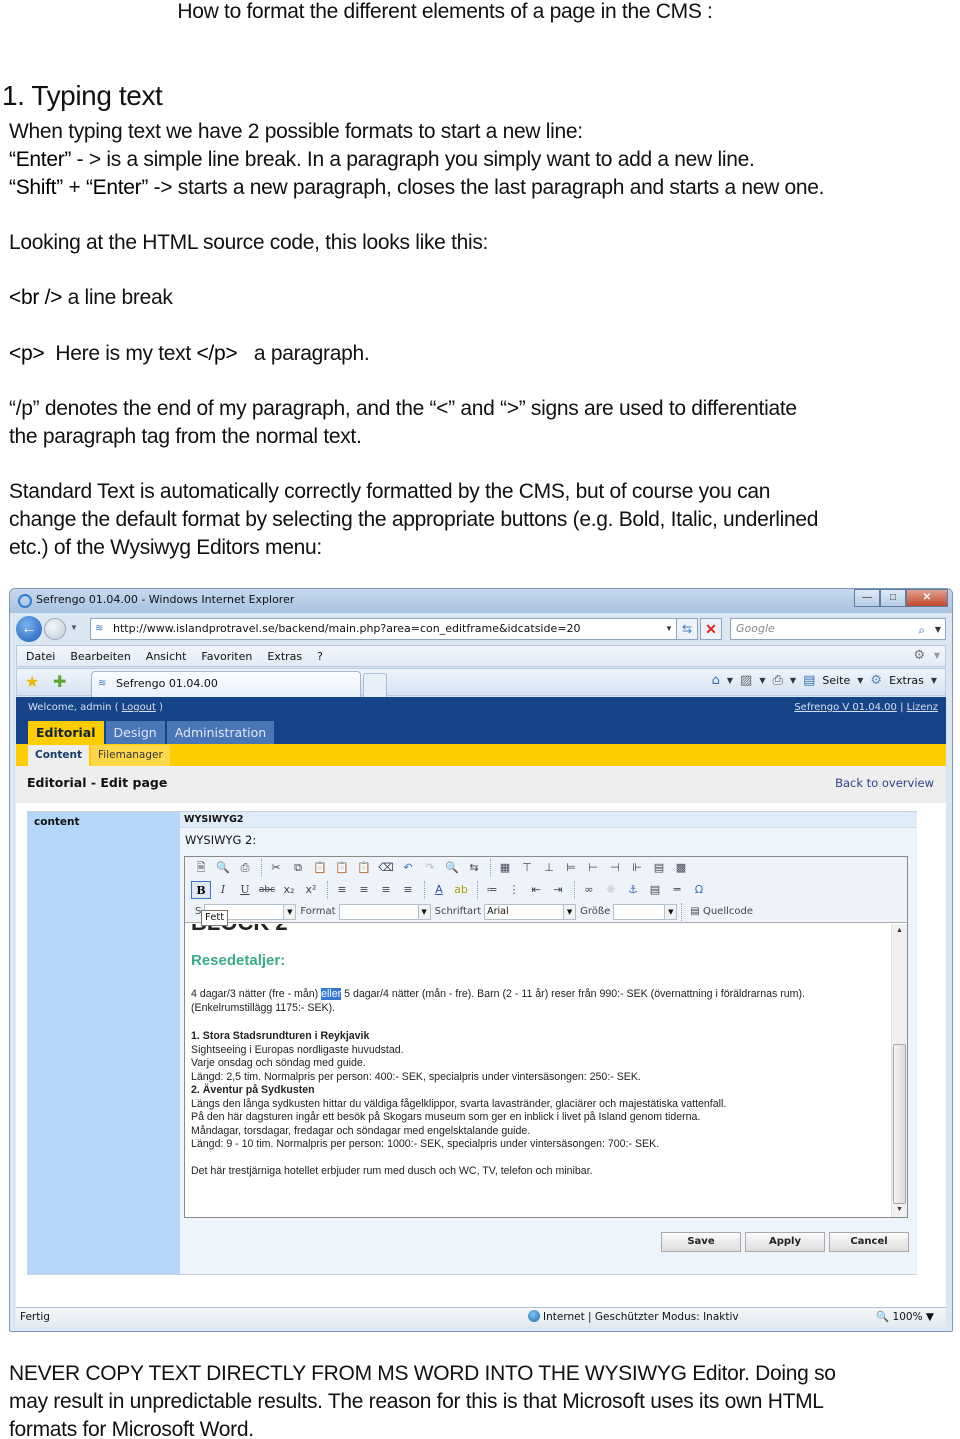  What do you see at coordinates (845, 707) in the screenshot?
I see `version-link: Sefrengo V 01.04.00` at bounding box center [845, 707].